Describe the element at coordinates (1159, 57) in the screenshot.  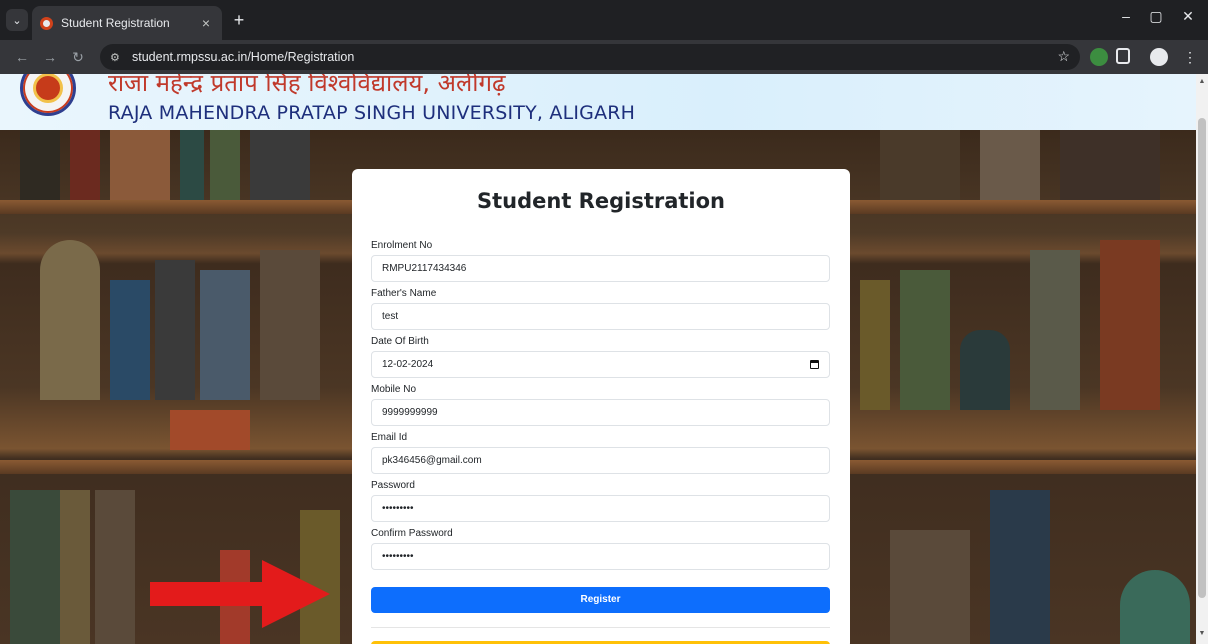
I see `profile-icon` at that location.